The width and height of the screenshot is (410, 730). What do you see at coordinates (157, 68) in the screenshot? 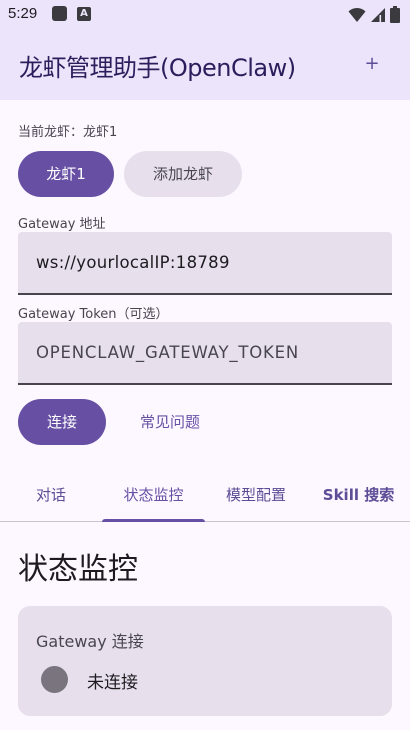
I see `app-title: 龙虾管理助手(OpenClaw)` at bounding box center [157, 68].